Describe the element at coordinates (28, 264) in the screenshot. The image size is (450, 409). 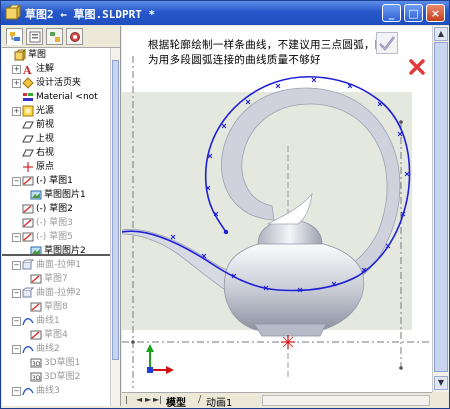
I see `surface-extrude-icon` at that location.